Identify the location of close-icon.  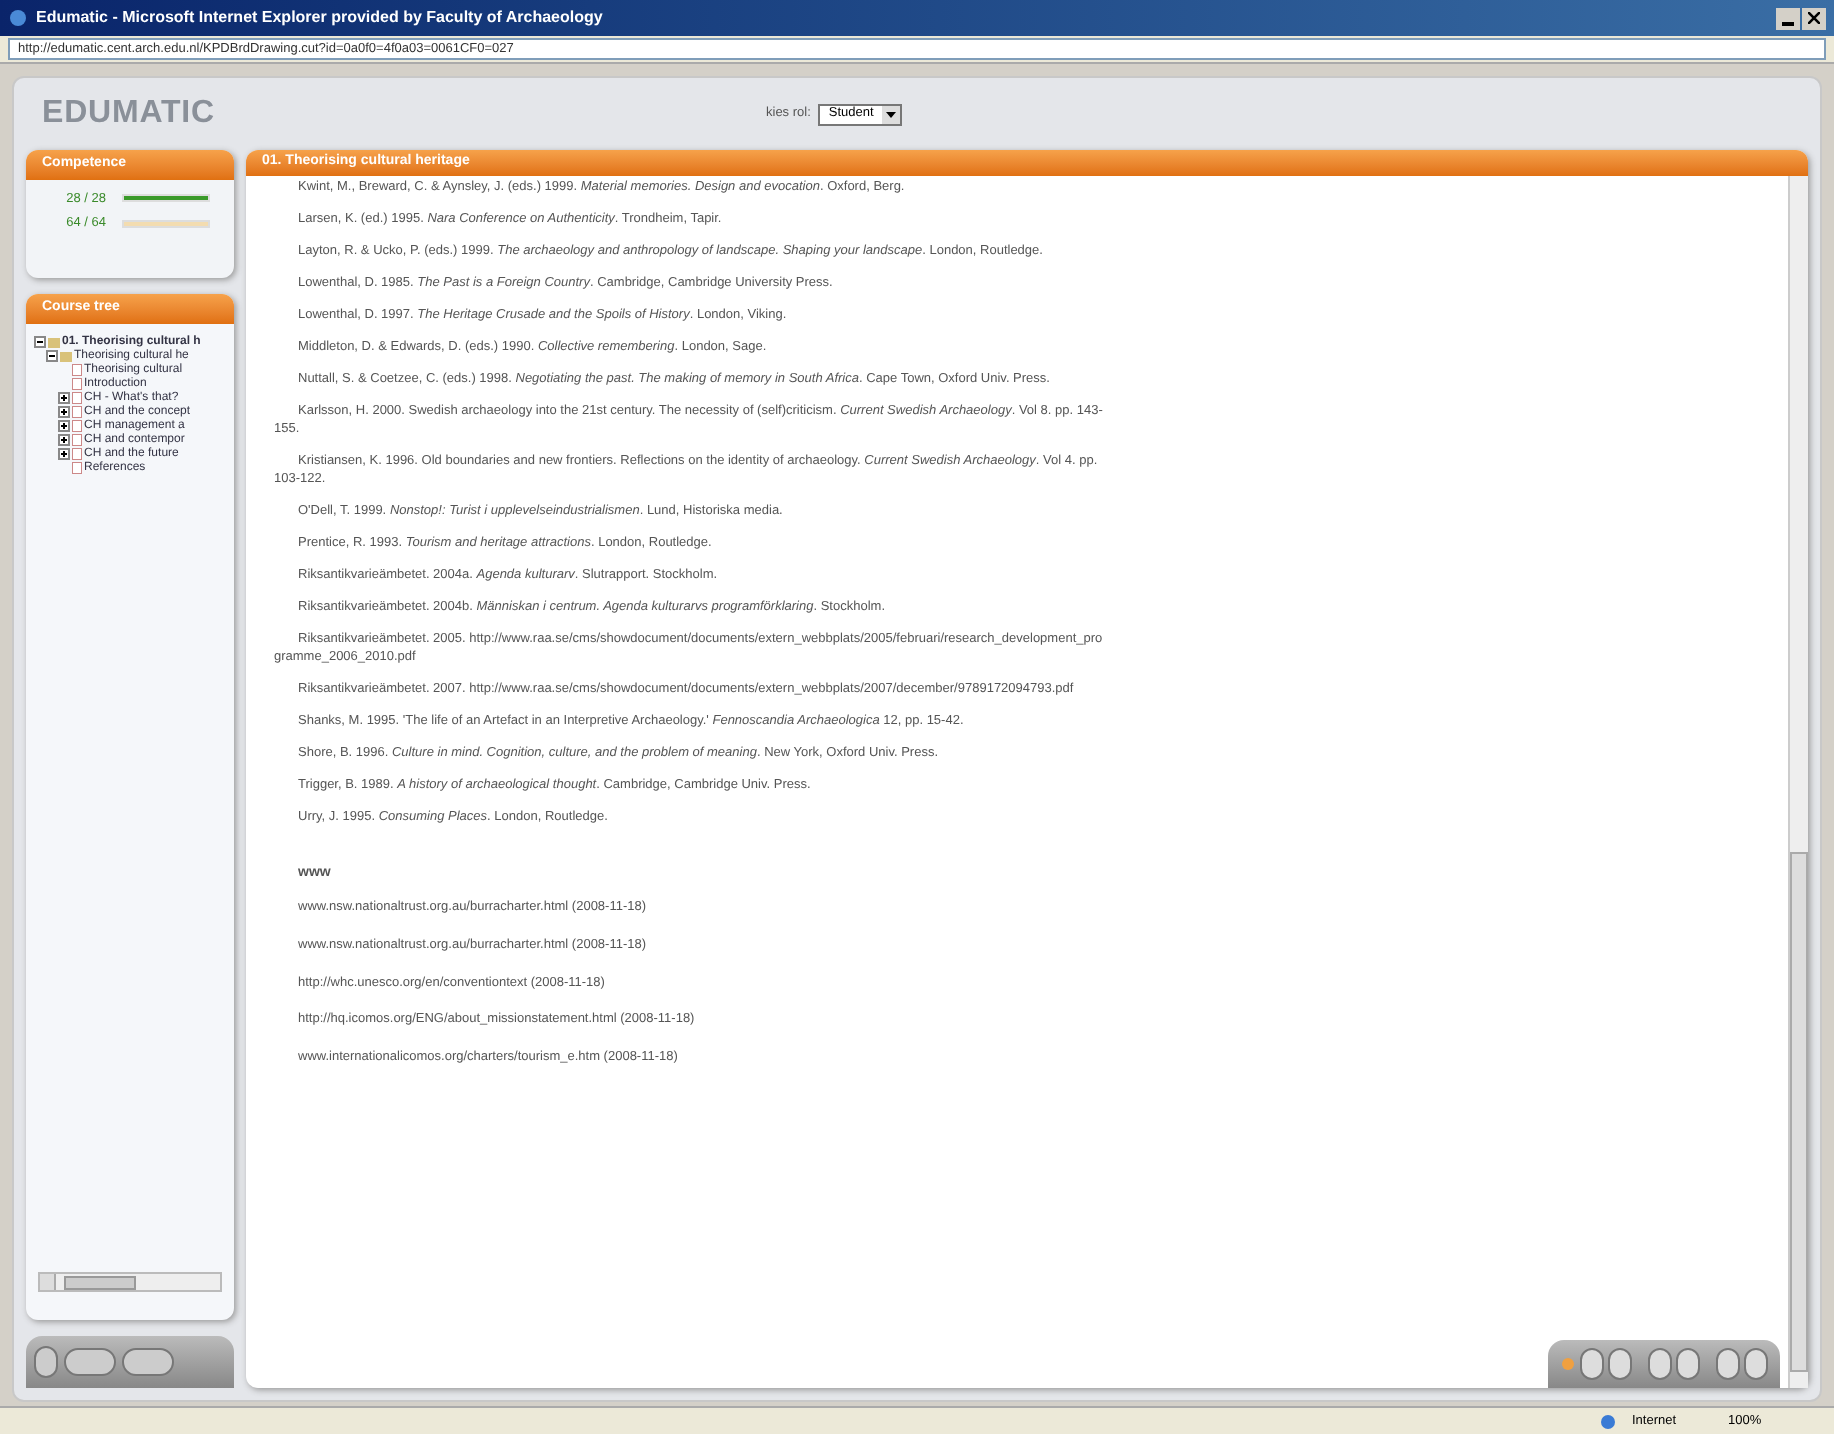
(1814, 18).